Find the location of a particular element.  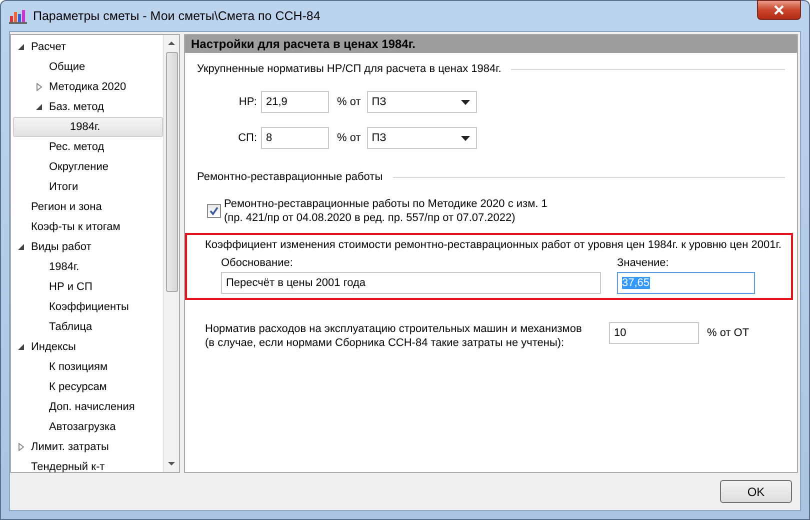

tree-item: К ресурсам is located at coordinates (87, 387).